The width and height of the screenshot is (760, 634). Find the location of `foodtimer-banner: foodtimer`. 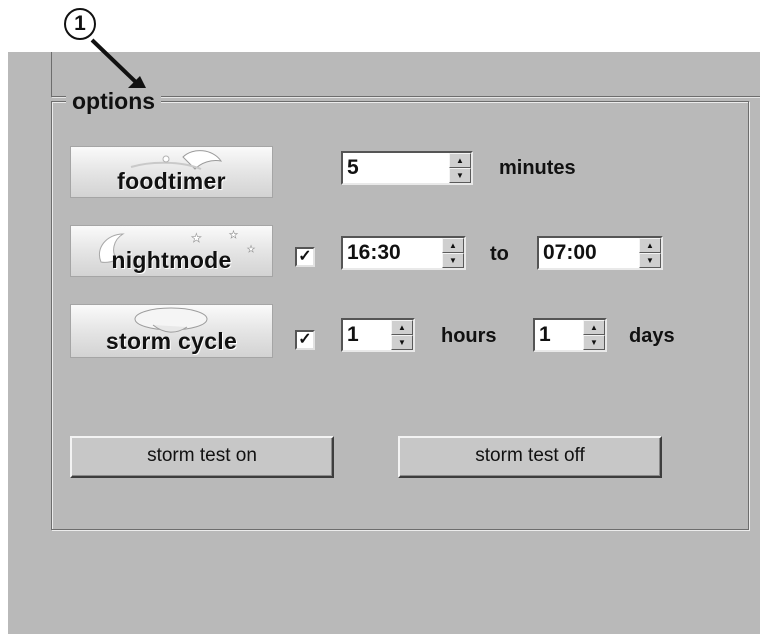

foodtimer-banner: foodtimer is located at coordinates (171, 172).